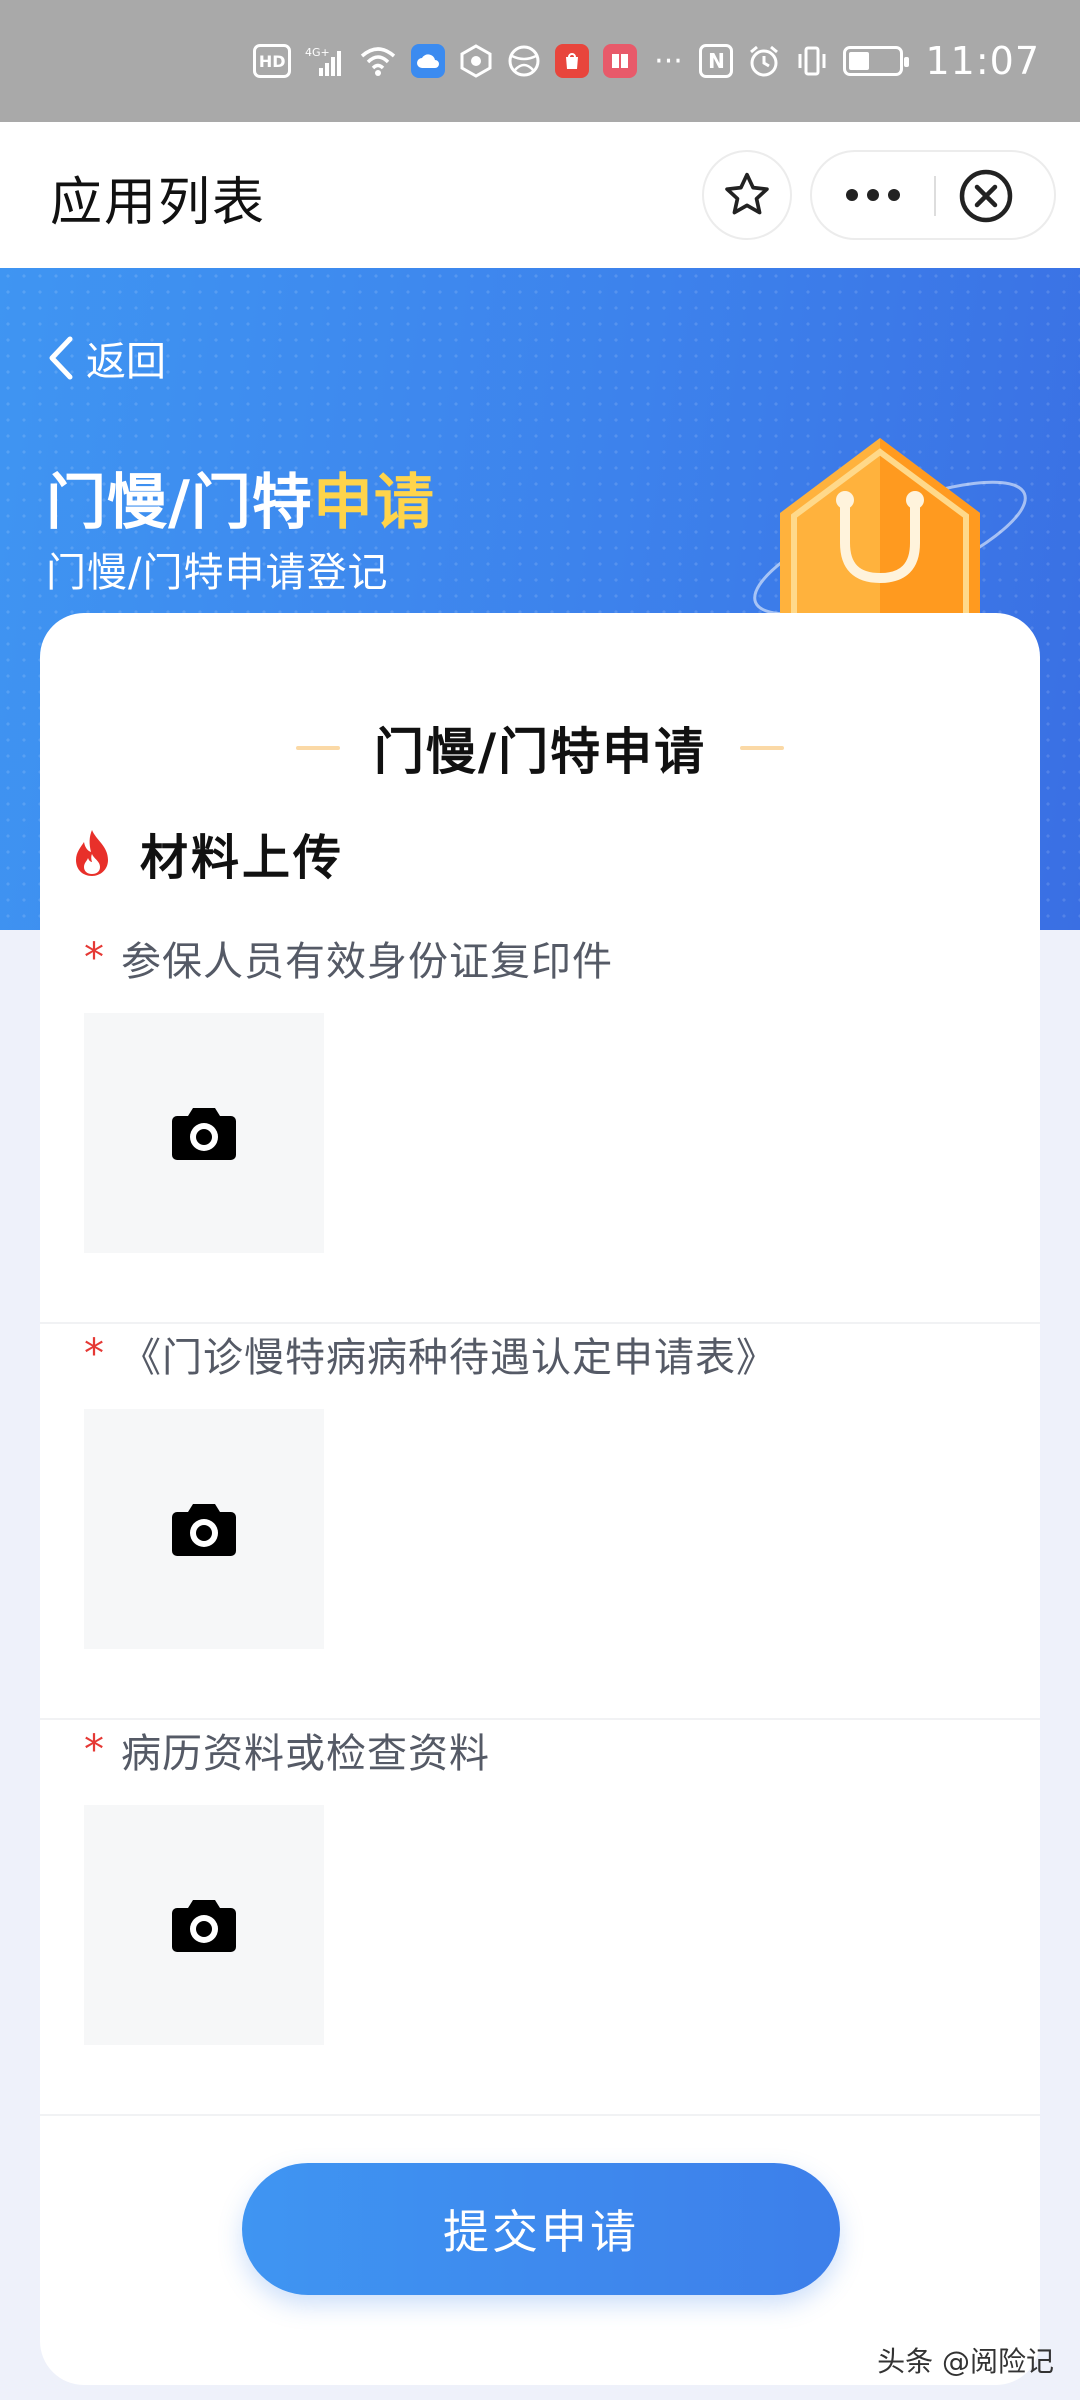 The height and width of the screenshot is (2400, 1080). Describe the element at coordinates (305, 1754) in the screenshot. I see `upload-label-text: 病历资料或检查资料` at that location.